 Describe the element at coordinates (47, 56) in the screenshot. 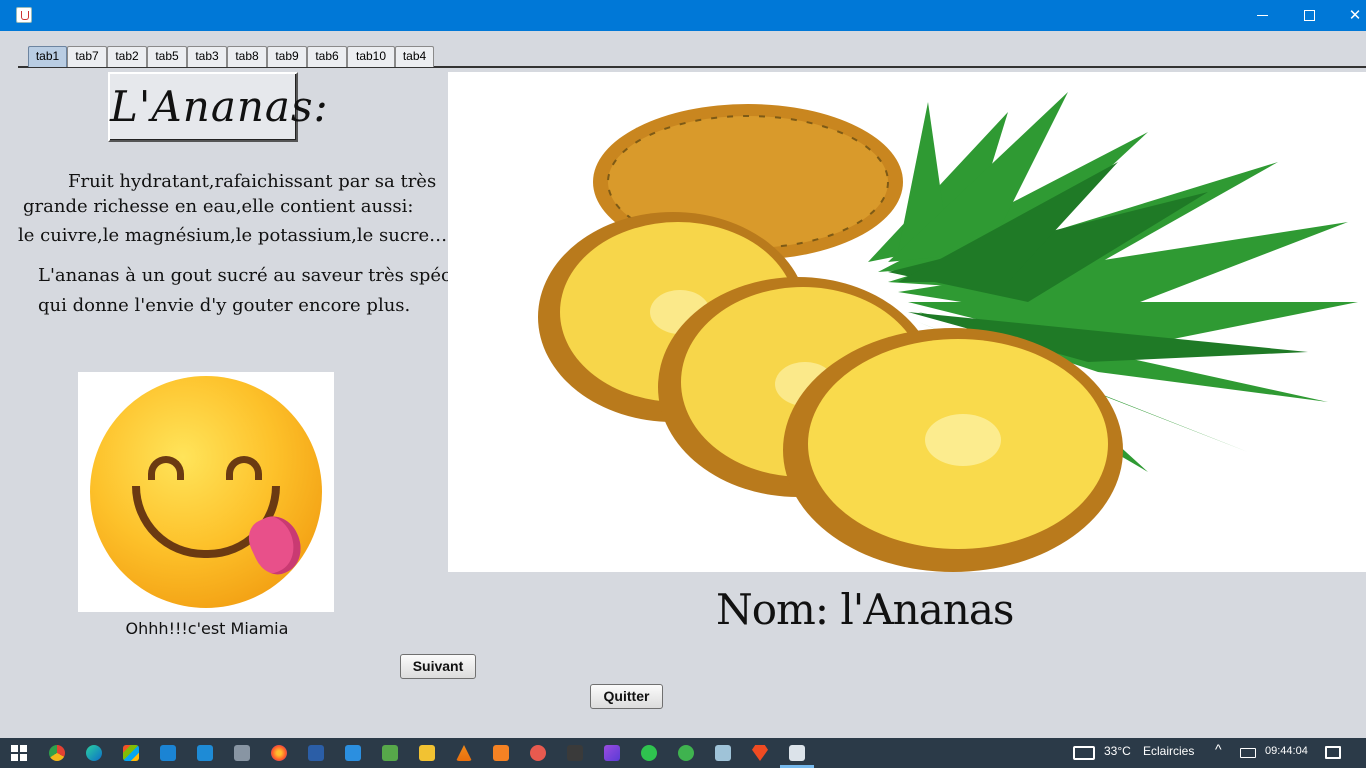

I see `tab-1: tab1` at that location.